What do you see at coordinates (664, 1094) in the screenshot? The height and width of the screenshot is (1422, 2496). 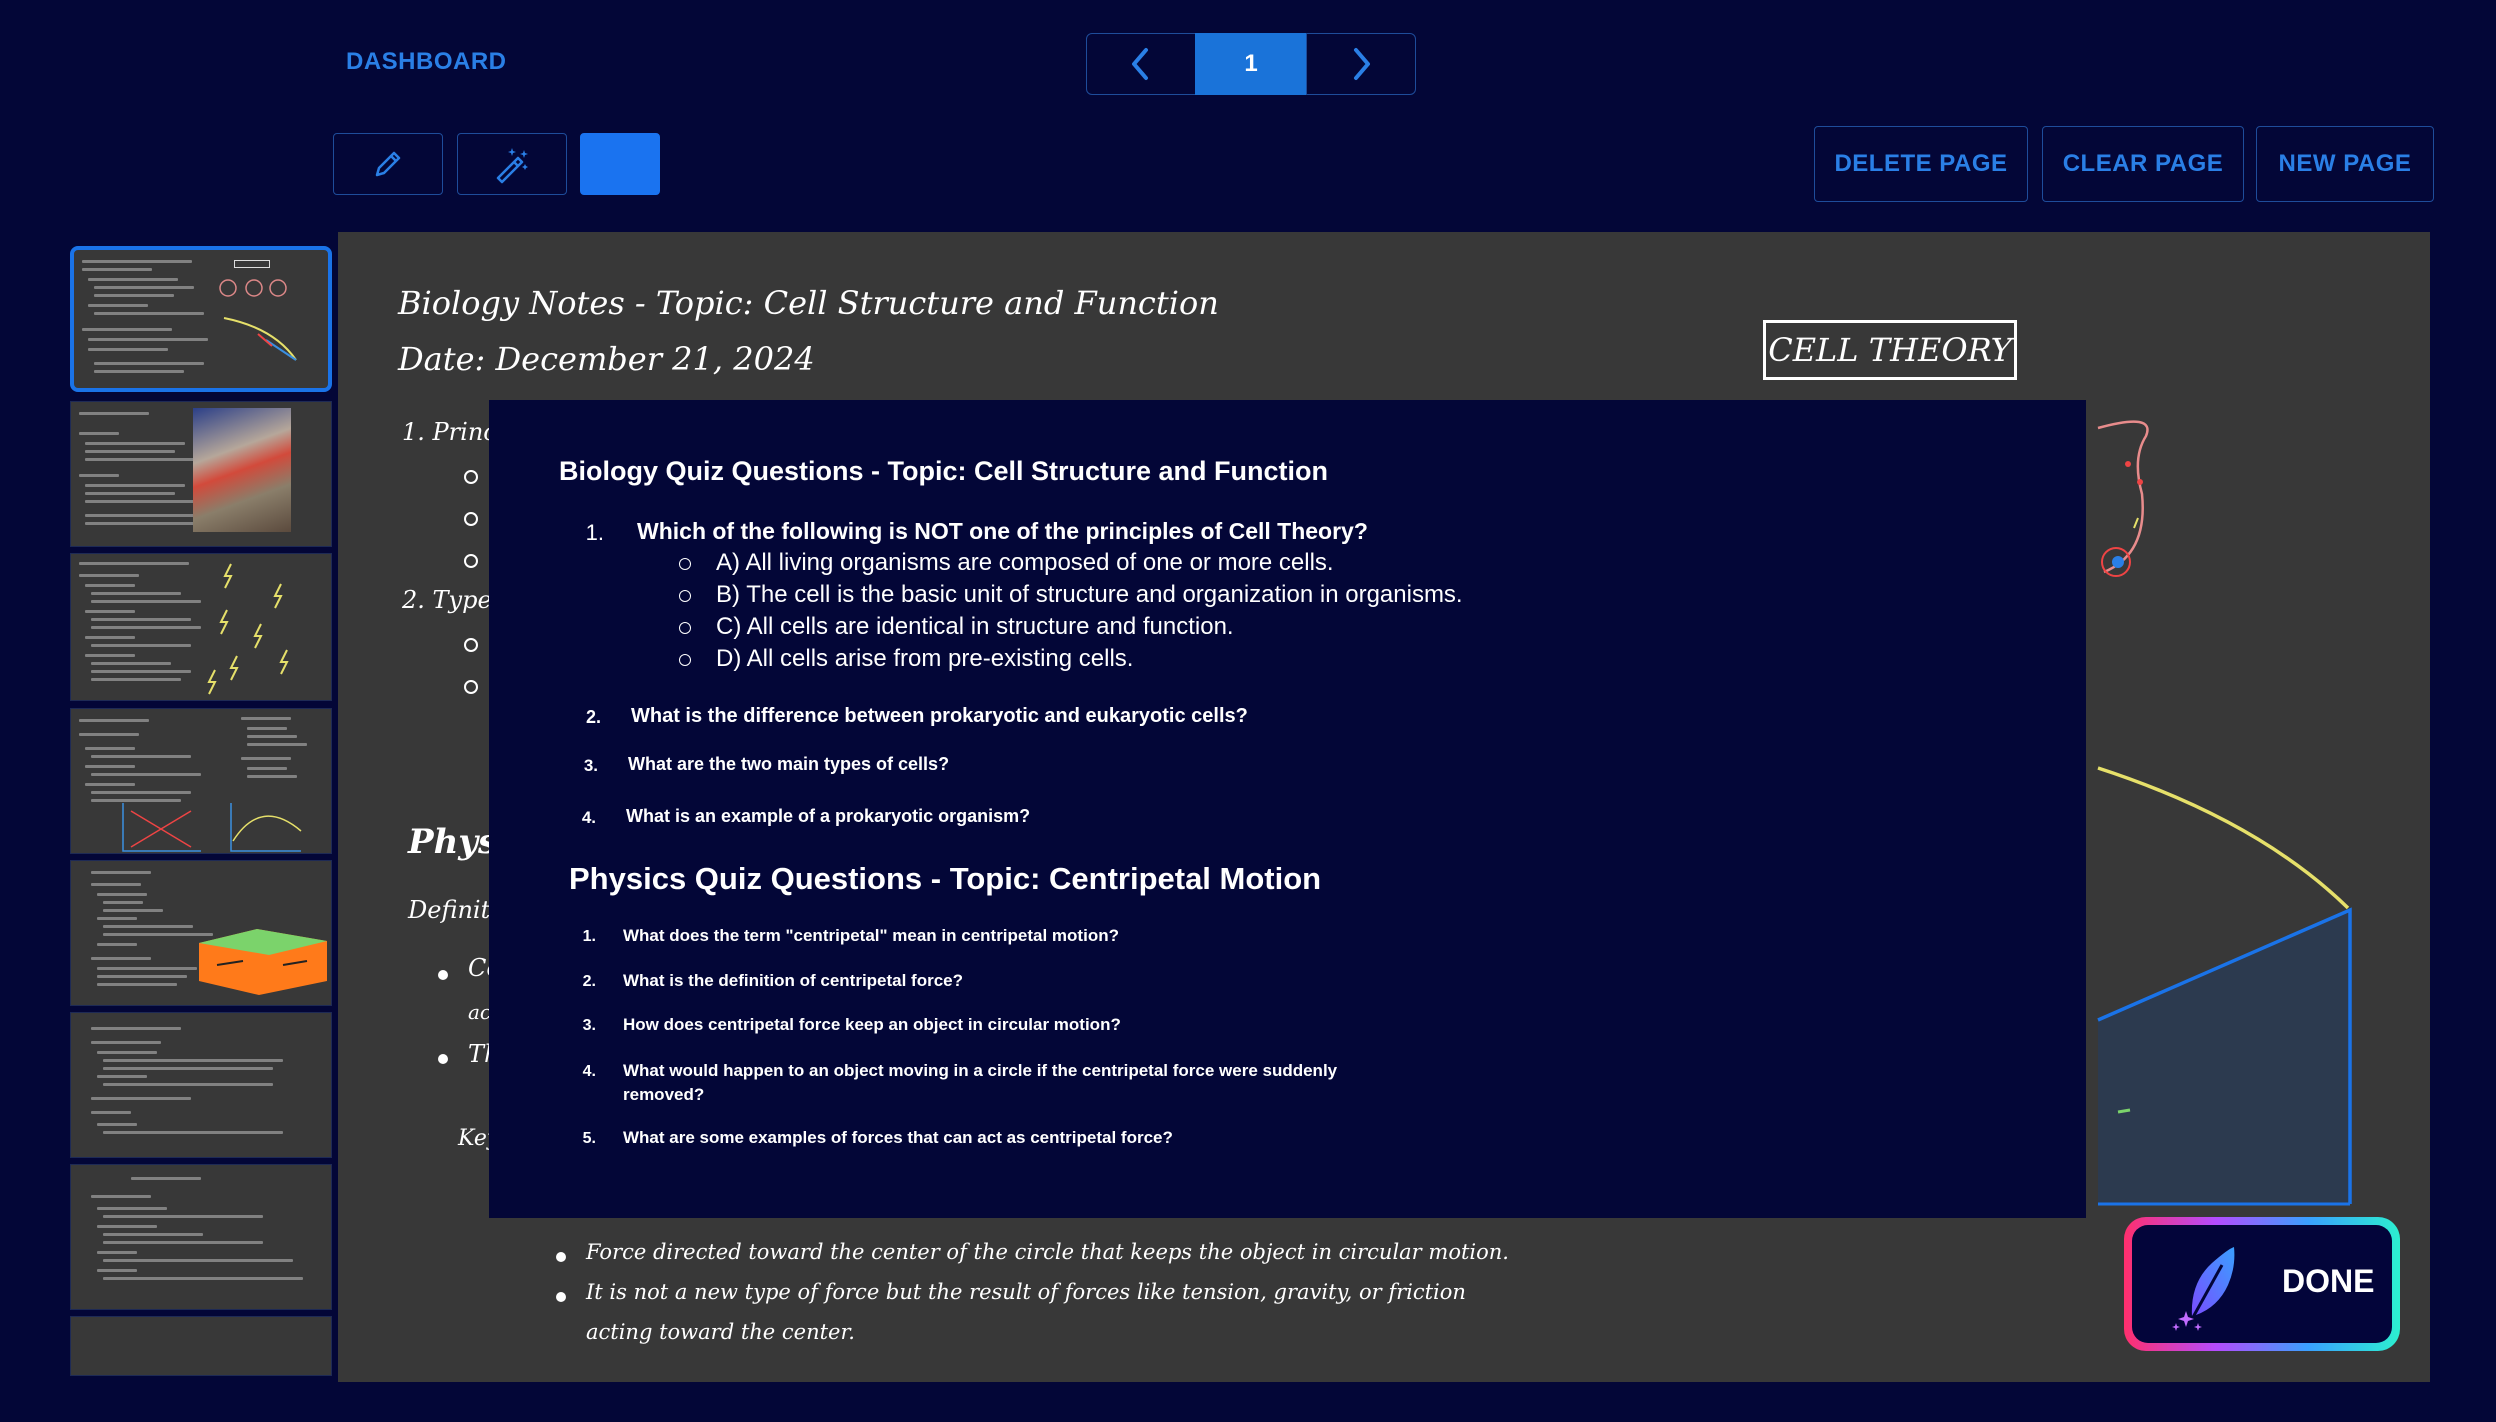 I see `phys-question-4-cont: removed?` at bounding box center [664, 1094].